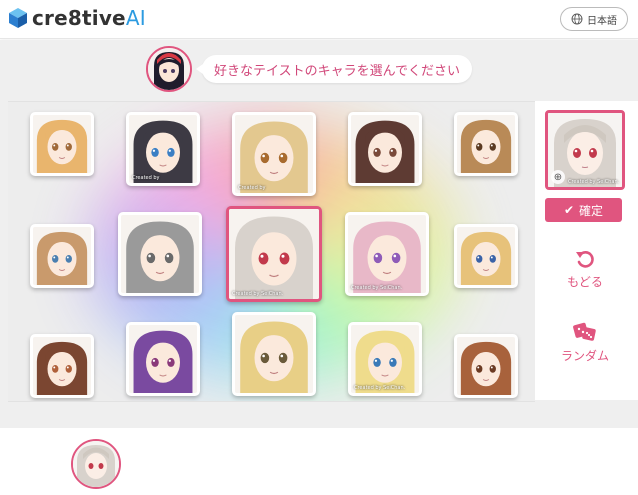 The image size is (638, 495). I want to click on selected-avatar-image, so click(96, 464).